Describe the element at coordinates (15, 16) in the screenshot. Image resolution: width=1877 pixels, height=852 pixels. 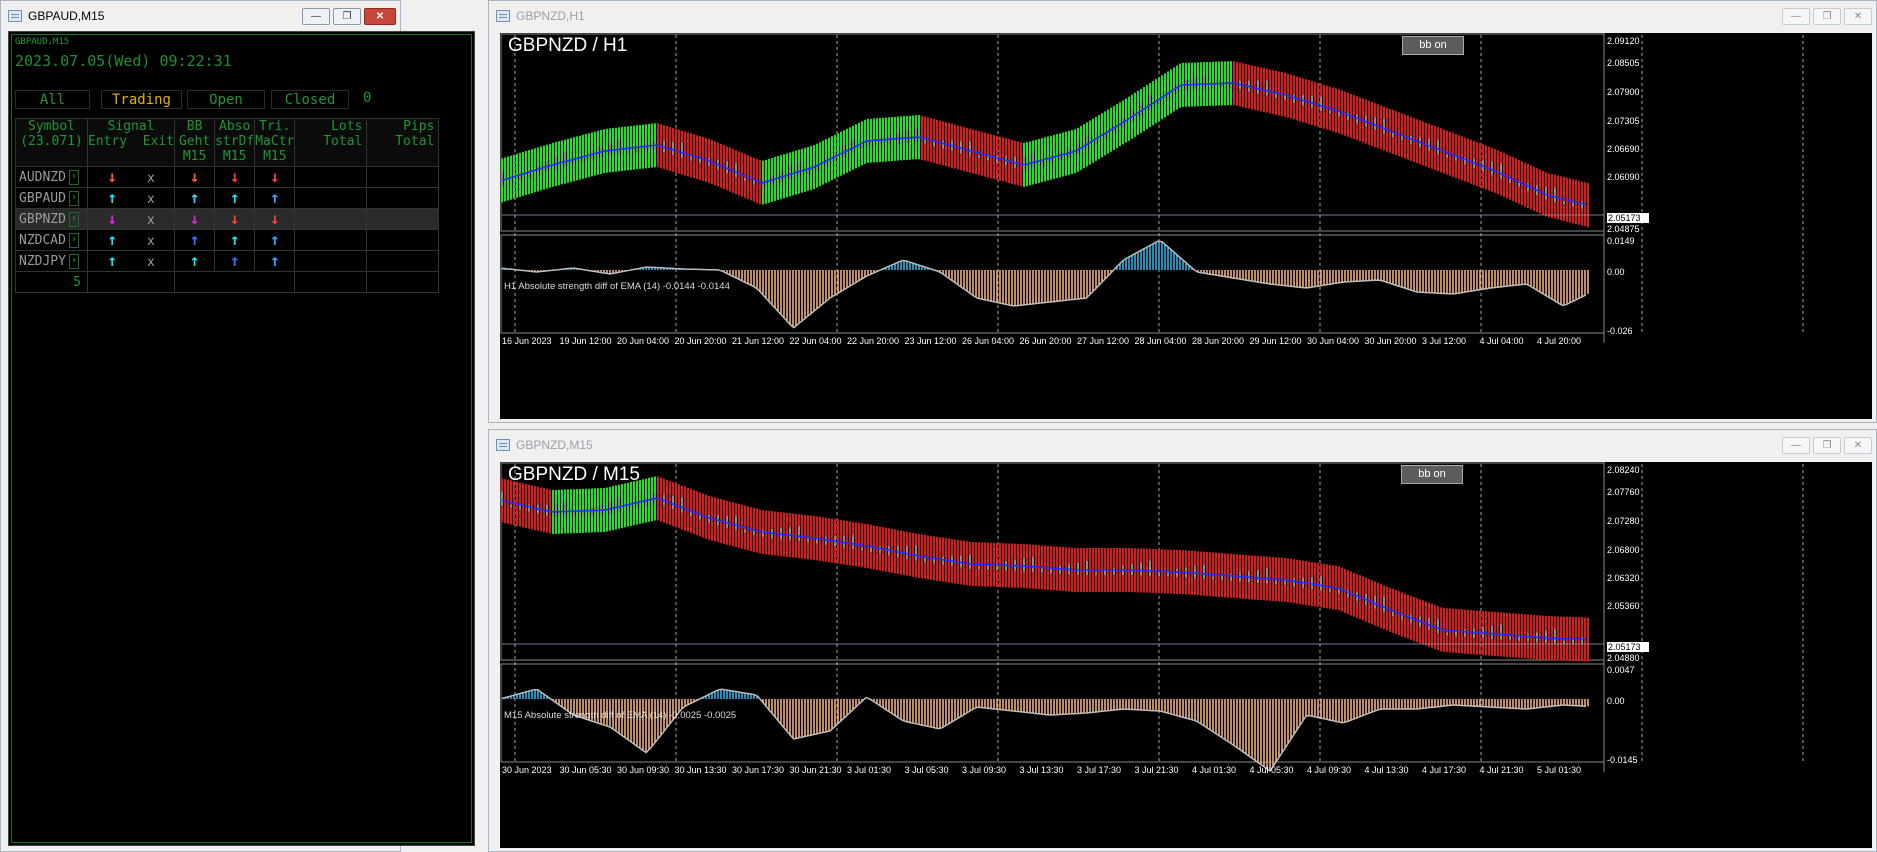
I see `chart-window-icon` at that location.